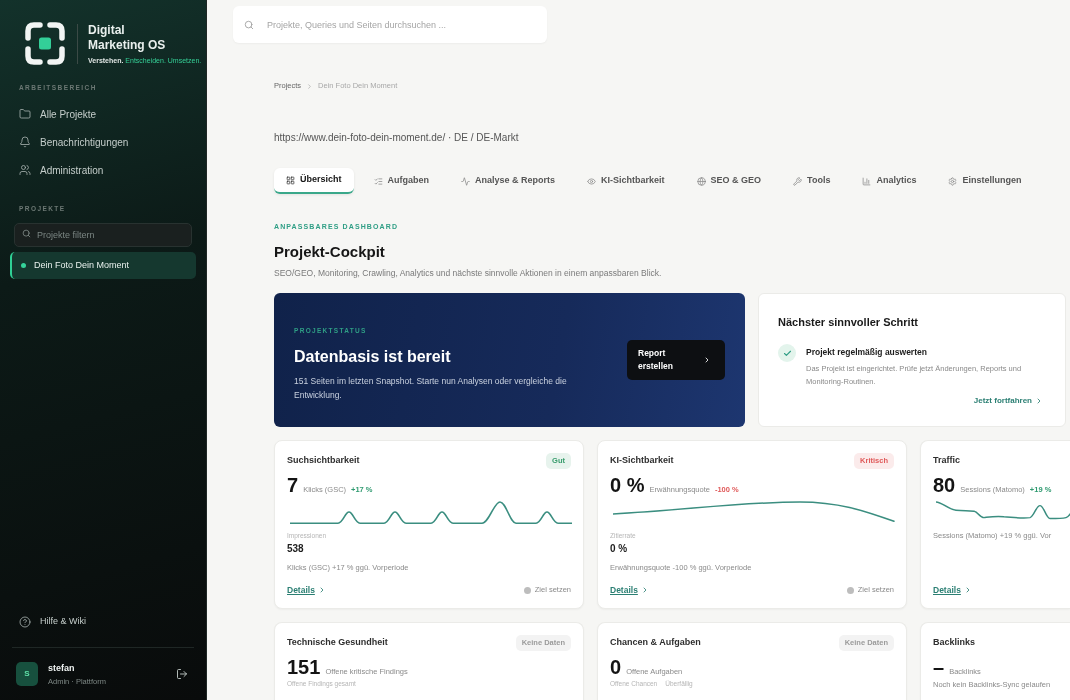  What do you see at coordinates (431, 388) in the screenshot?
I see `status-description: 151 Seiten im letzten Snapshot. Starte nun Analysen oder vergleiche die Entwicklung.` at bounding box center [431, 388].